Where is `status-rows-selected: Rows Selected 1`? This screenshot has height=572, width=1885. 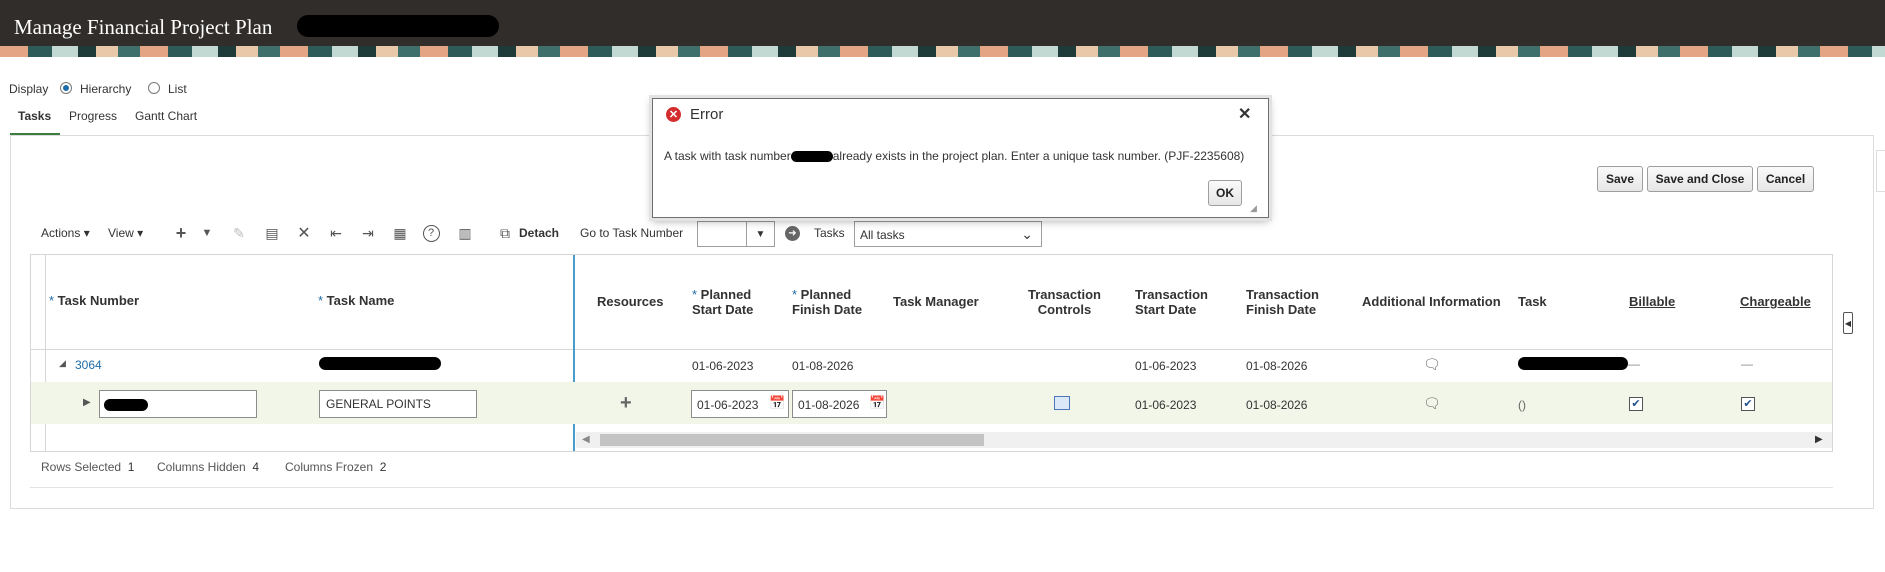
status-rows-selected: Rows Selected 1 is located at coordinates (88, 467).